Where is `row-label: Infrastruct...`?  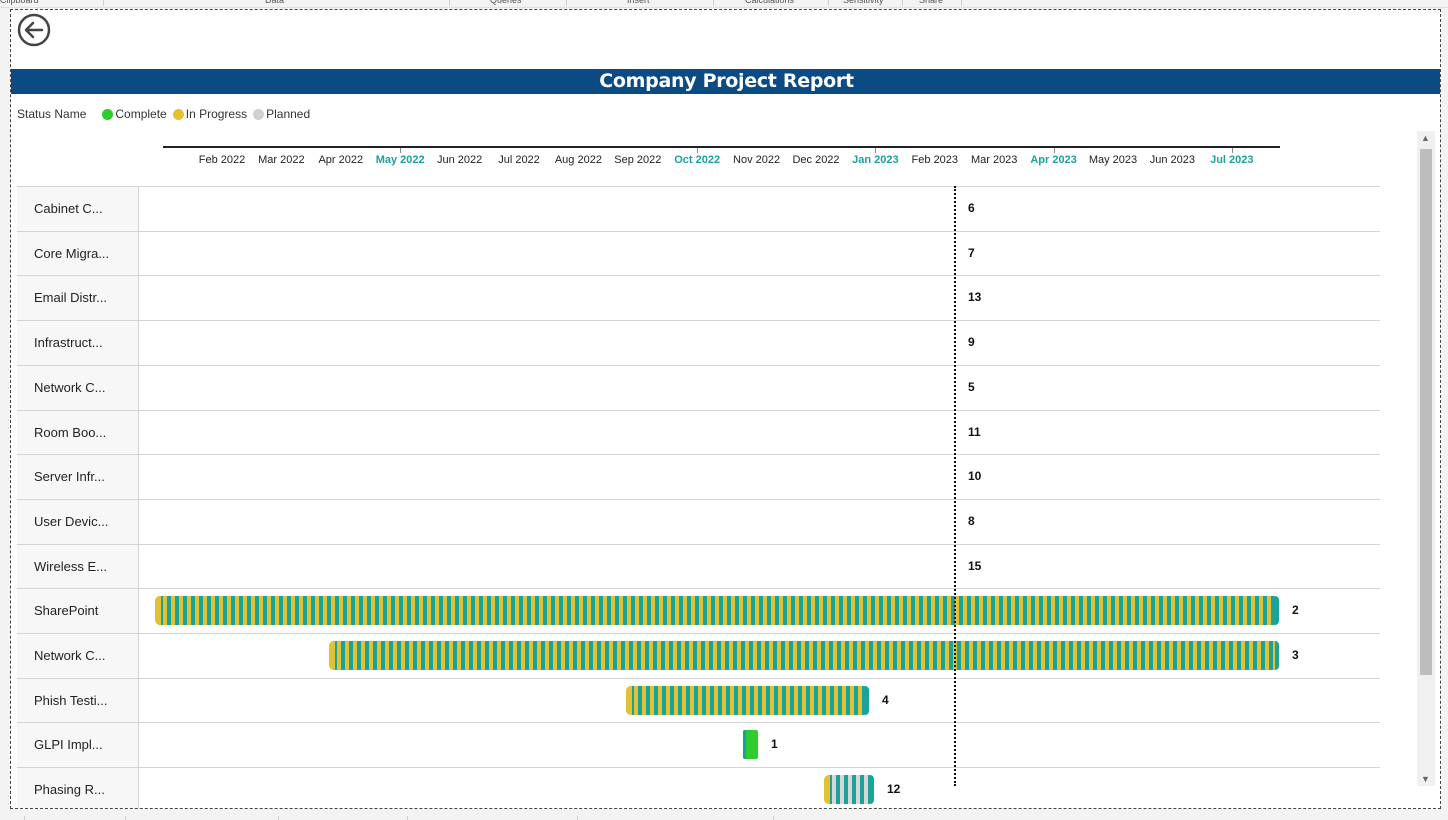
row-label: Infrastruct... is located at coordinates (78, 343).